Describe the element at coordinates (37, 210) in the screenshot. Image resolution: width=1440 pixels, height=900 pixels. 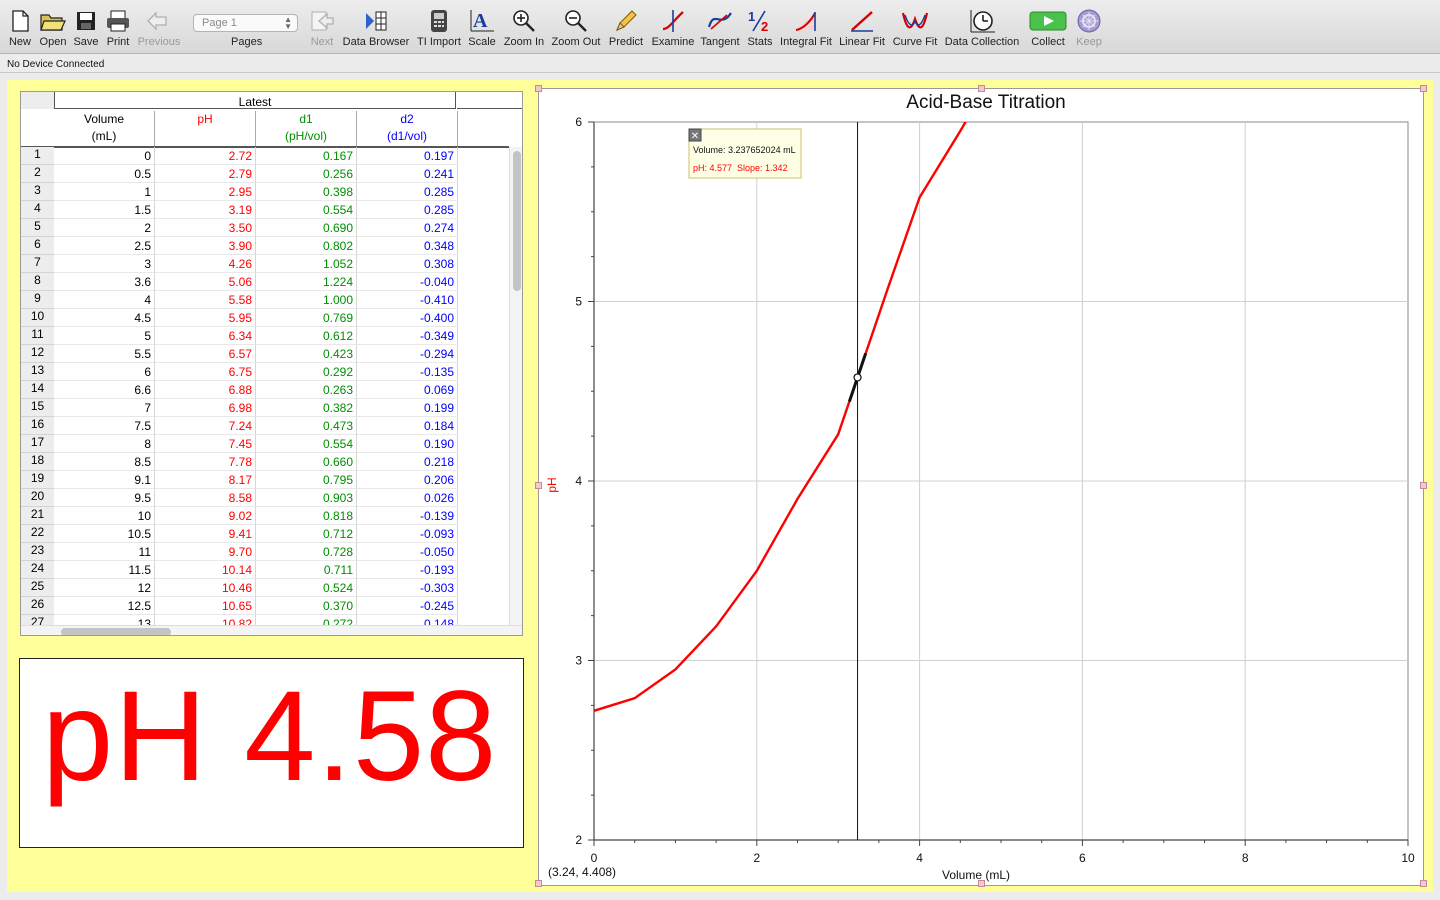
I see `row-number: 4` at that location.